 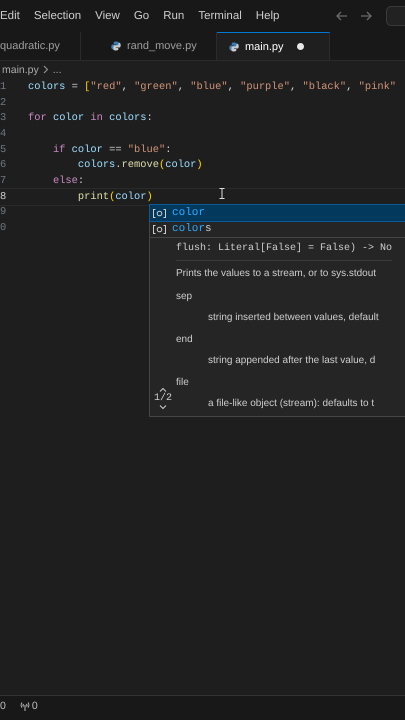 What do you see at coordinates (25, 706) in the screenshot?
I see `antenna-icon` at bounding box center [25, 706].